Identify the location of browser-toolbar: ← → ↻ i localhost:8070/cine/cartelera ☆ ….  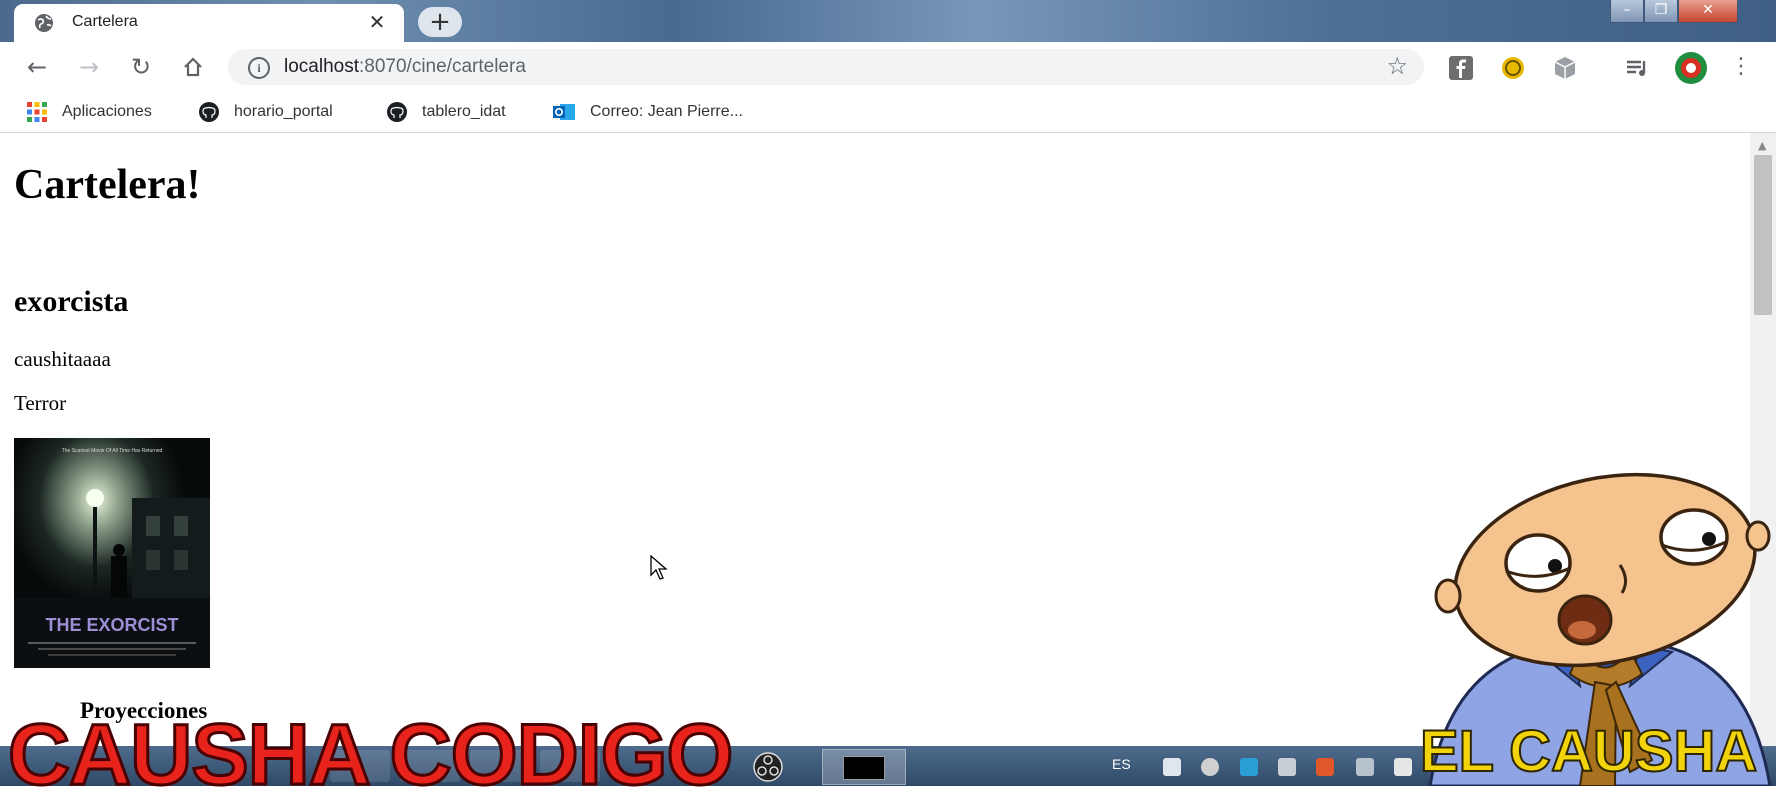
(888, 67).